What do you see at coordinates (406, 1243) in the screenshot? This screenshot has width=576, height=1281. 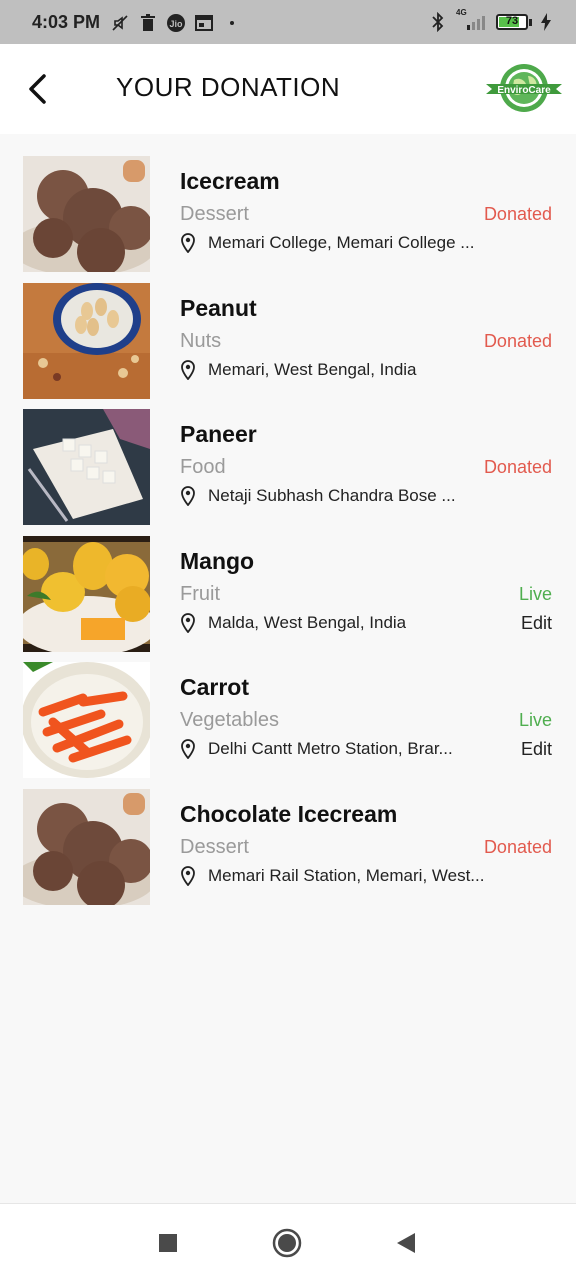 I see `back-triangle-icon` at bounding box center [406, 1243].